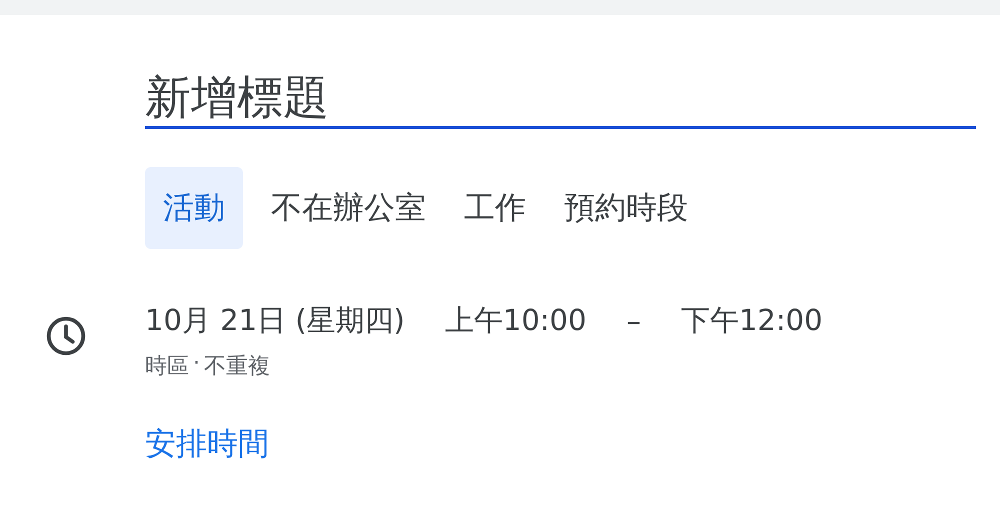 This screenshot has width=1000, height=526. Describe the element at coordinates (626, 208) in the screenshot. I see `event-type-tab: 預約時段` at that location.